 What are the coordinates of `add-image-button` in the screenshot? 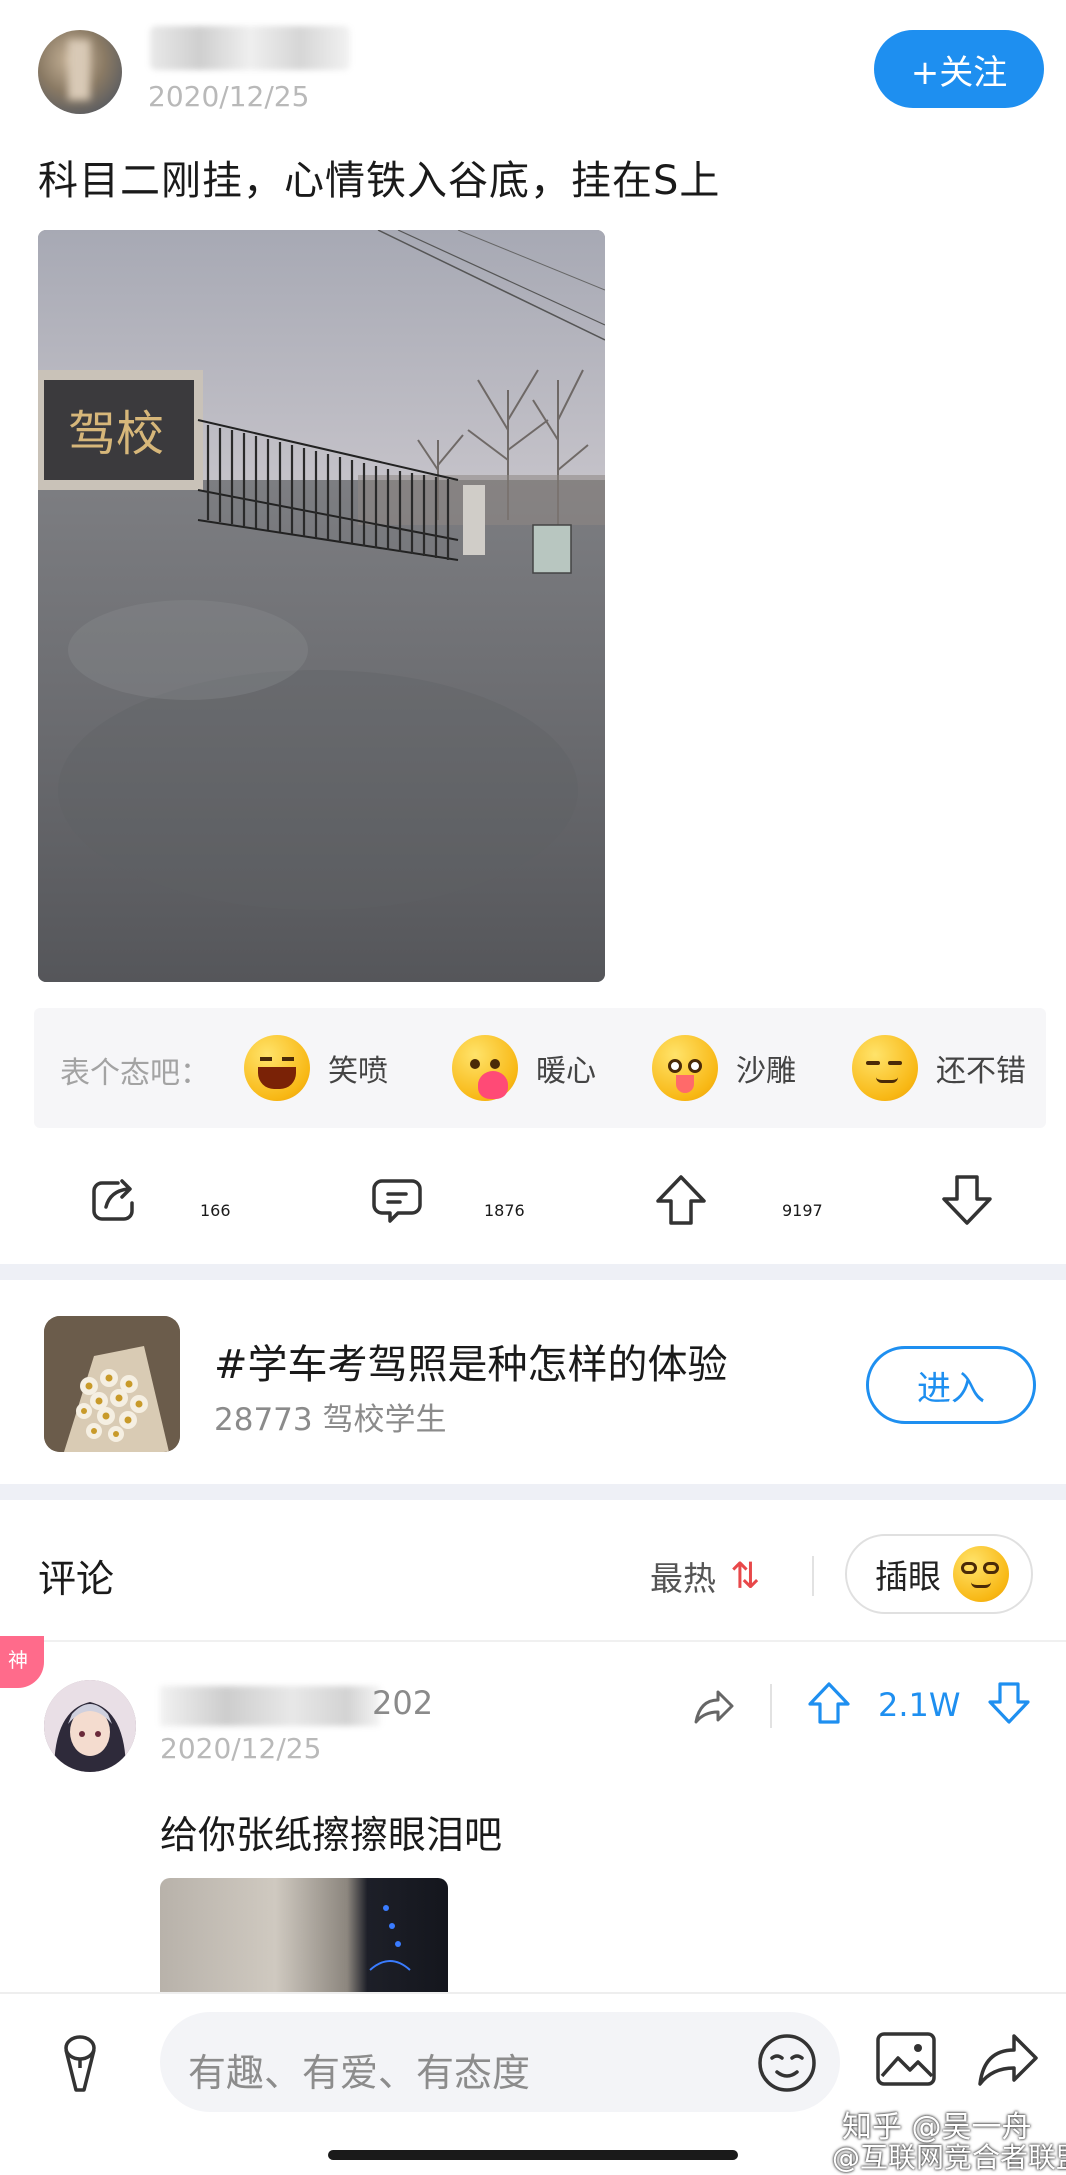 It's located at (906, 2061).